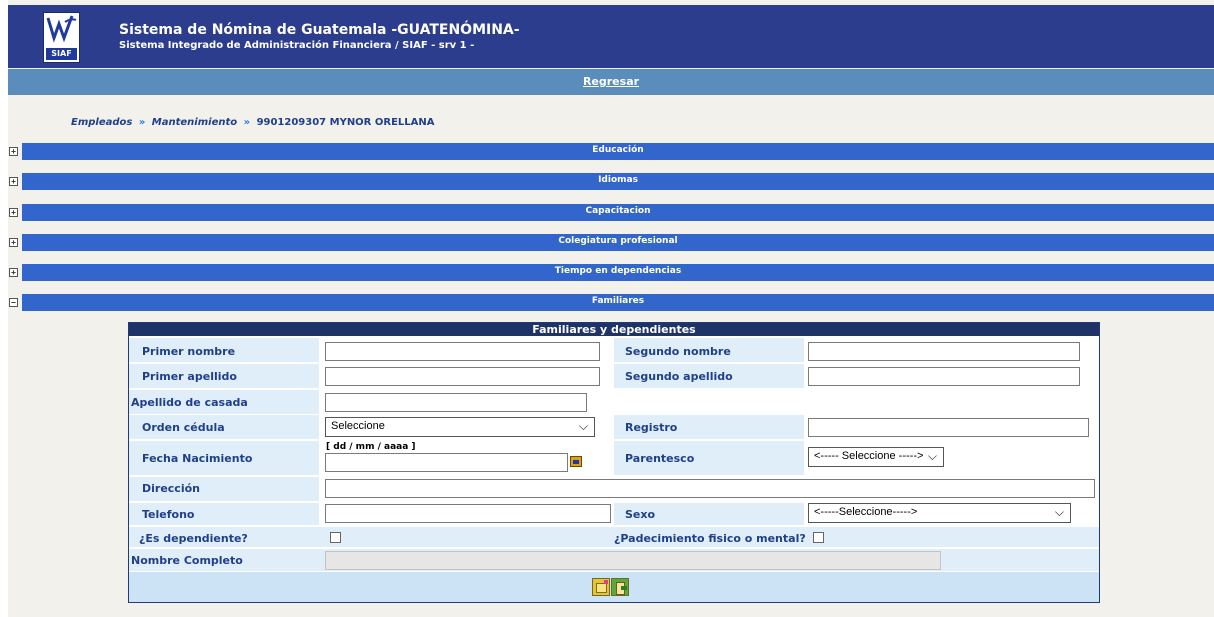 The width and height of the screenshot is (1214, 617). I want to click on sexo-select: <-----Seleccione-----> ⌵, so click(939, 513).